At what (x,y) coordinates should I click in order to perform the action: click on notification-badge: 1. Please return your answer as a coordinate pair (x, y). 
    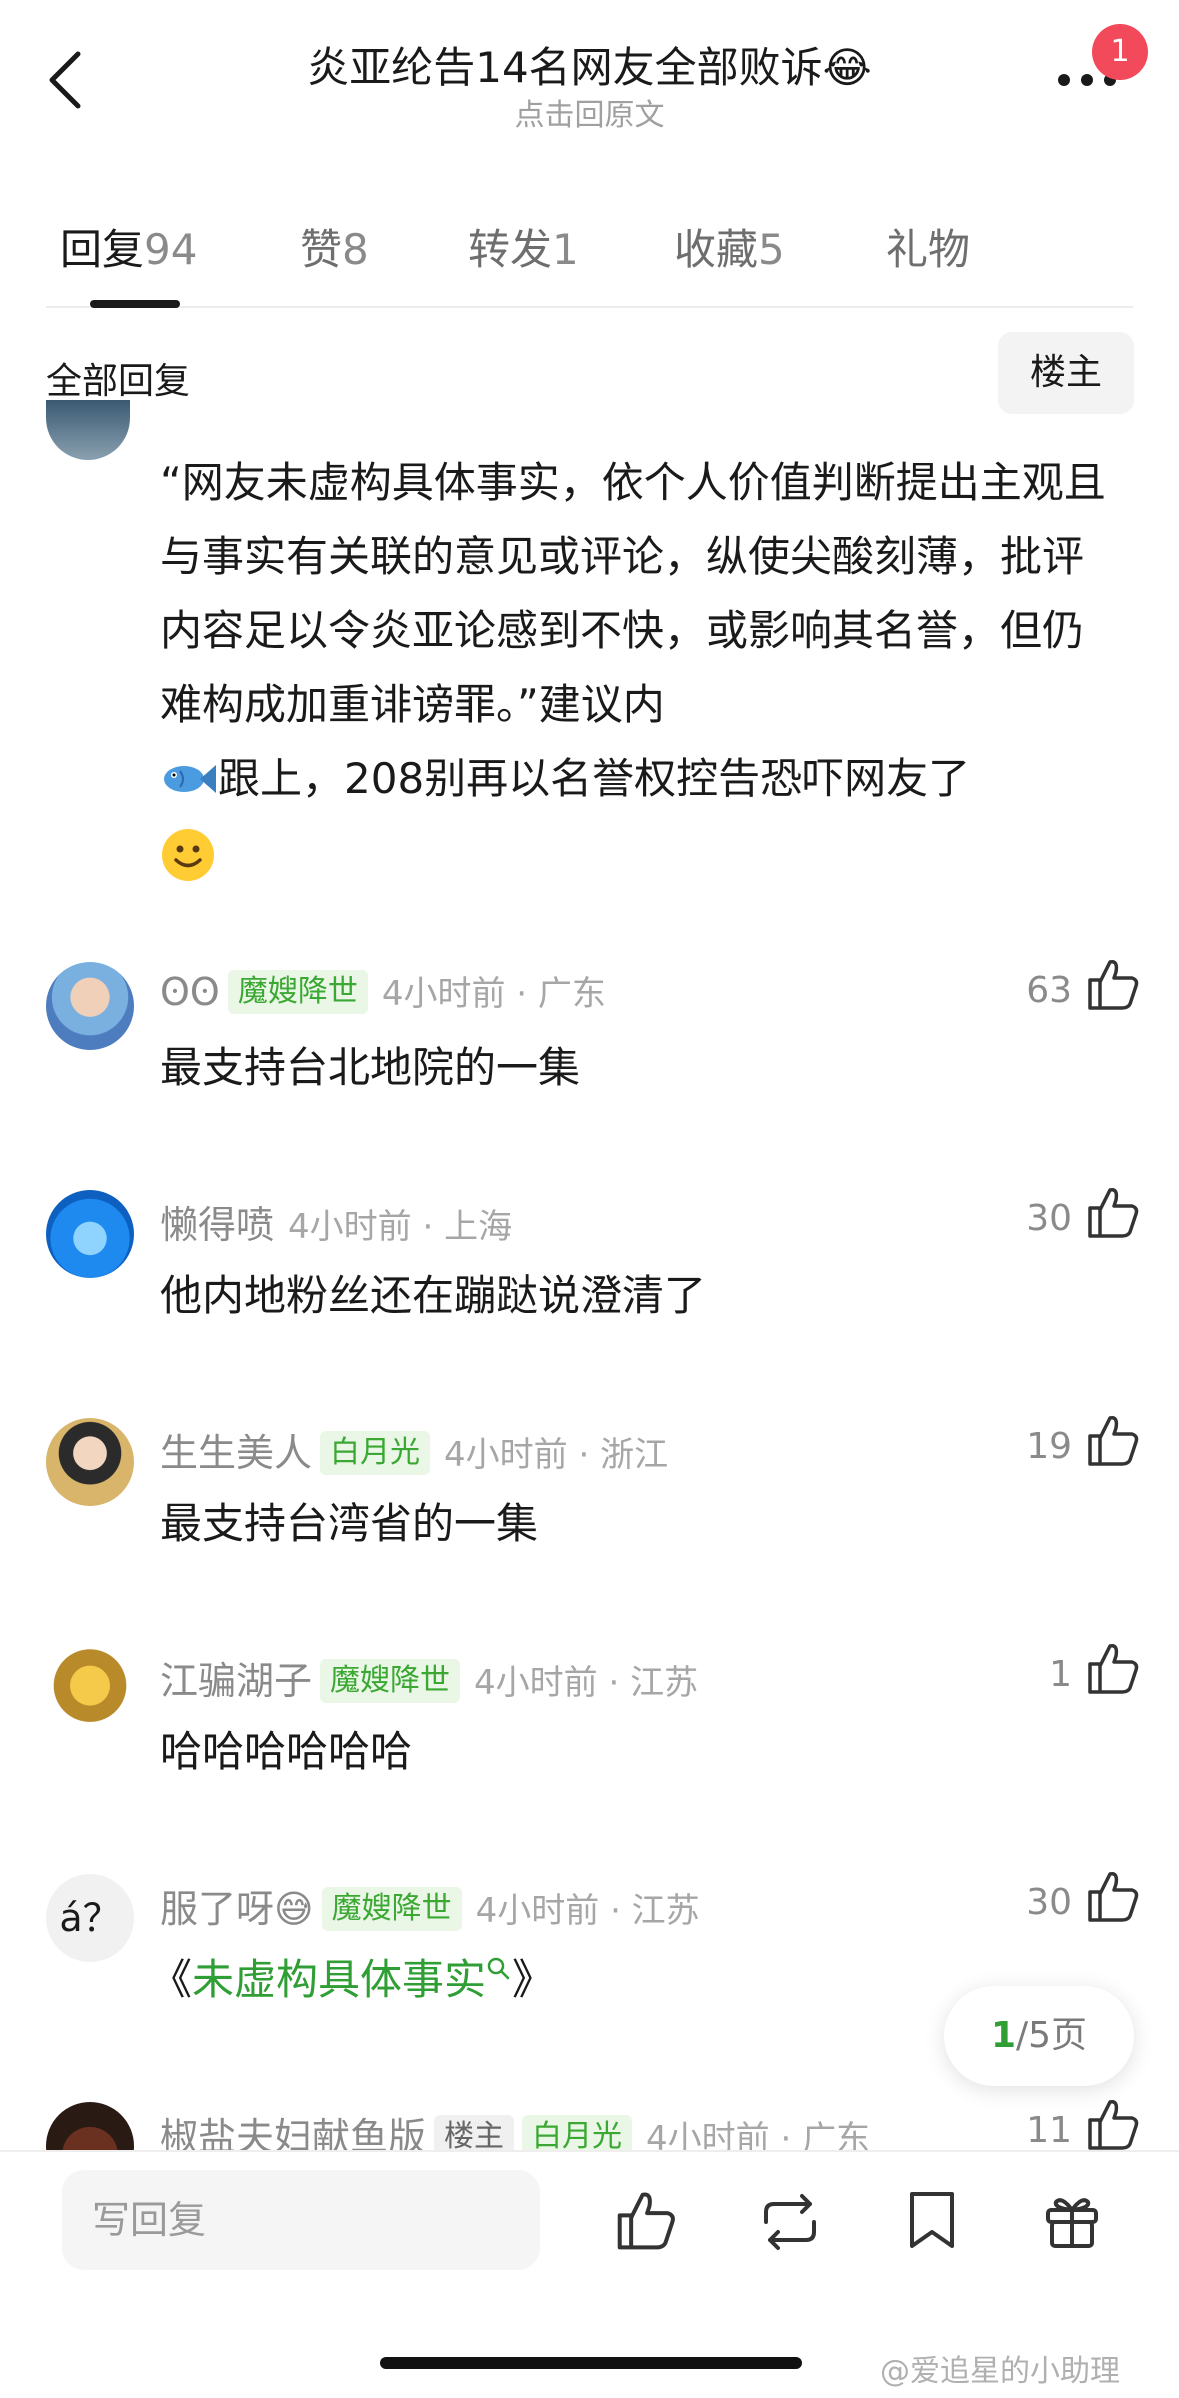
    Looking at the image, I should click on (1120, 52).